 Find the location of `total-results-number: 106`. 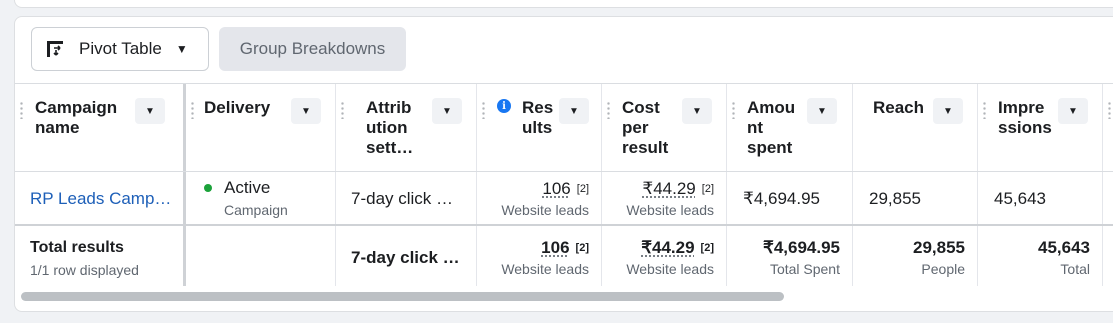

total-results-number: 106 is located at coordinates (555, 247).